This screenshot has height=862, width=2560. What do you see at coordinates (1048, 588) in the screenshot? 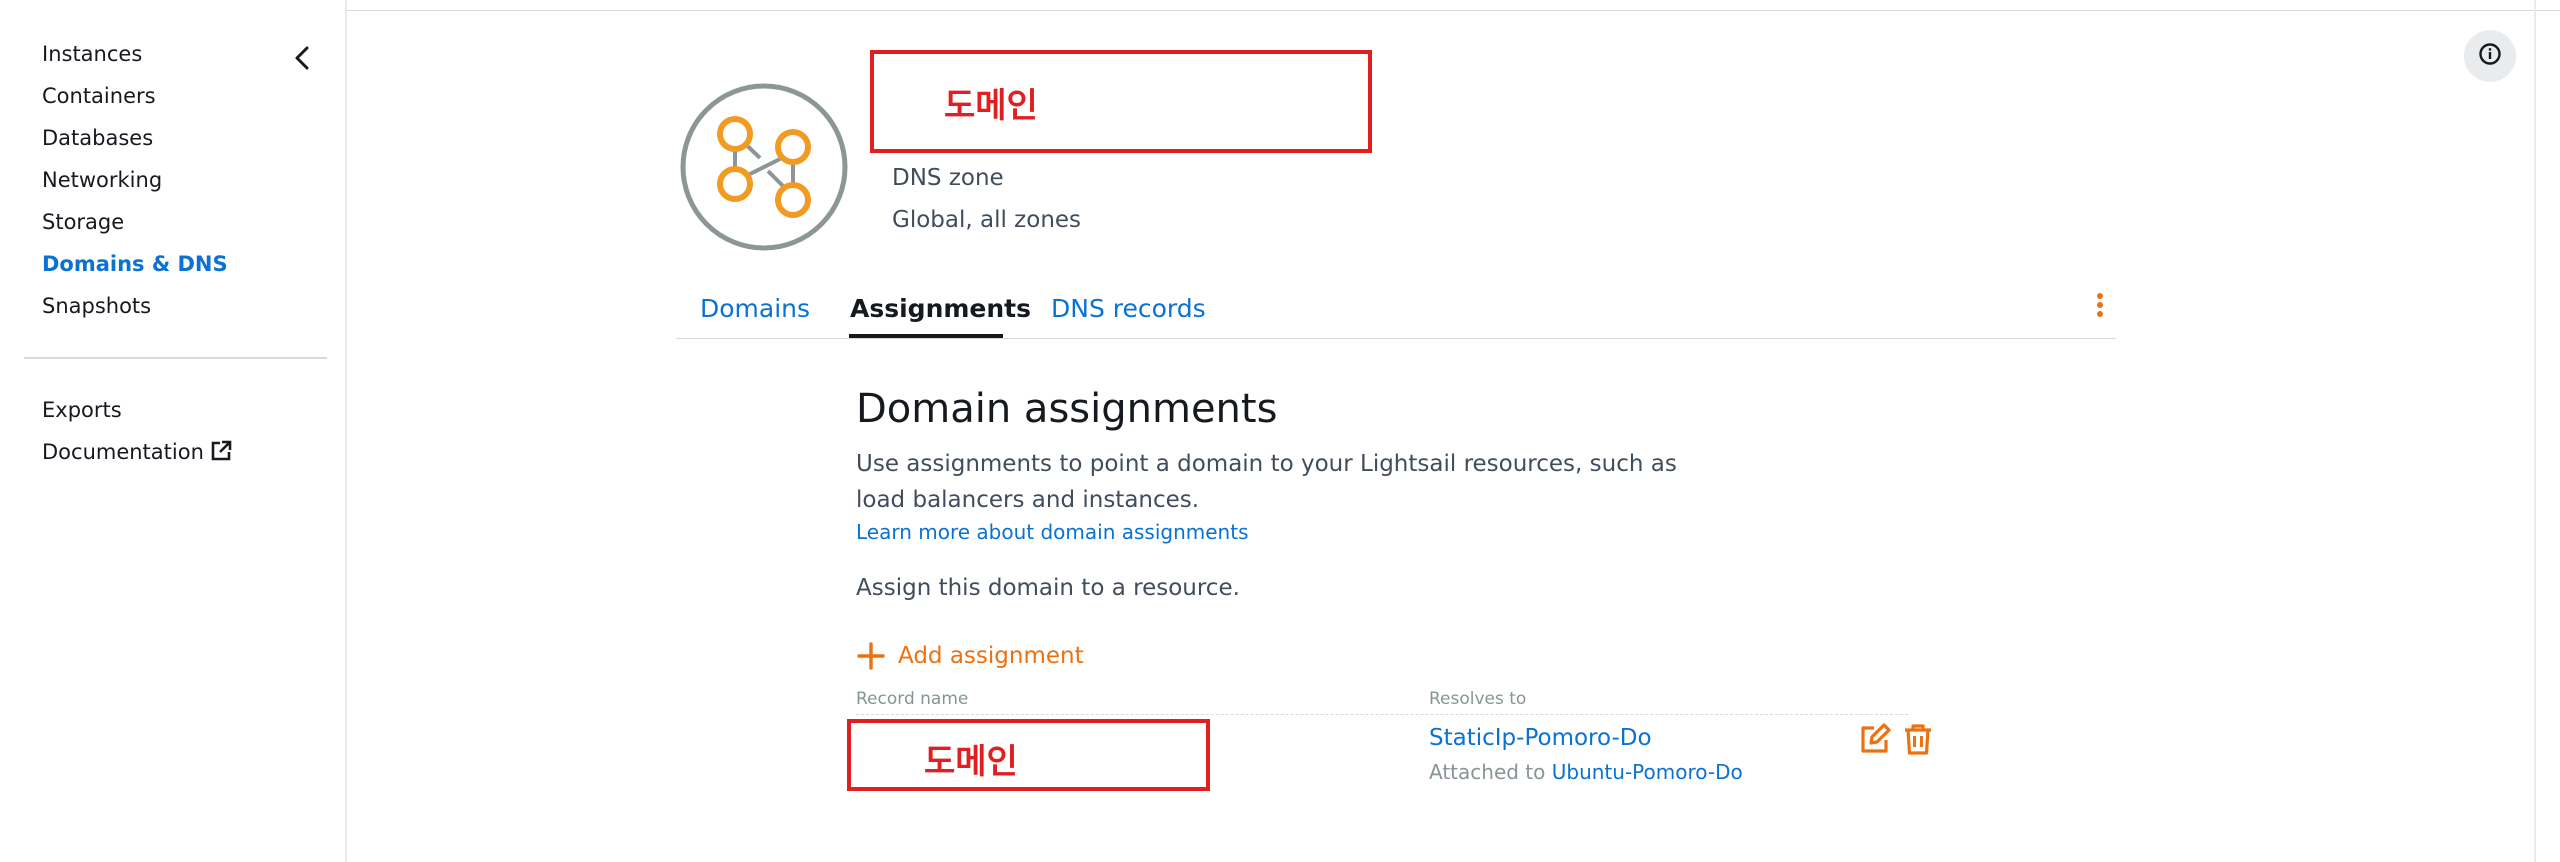
I see `assign-prompt: Assign this domain to a resource.` at bounding box center [1048, 588].